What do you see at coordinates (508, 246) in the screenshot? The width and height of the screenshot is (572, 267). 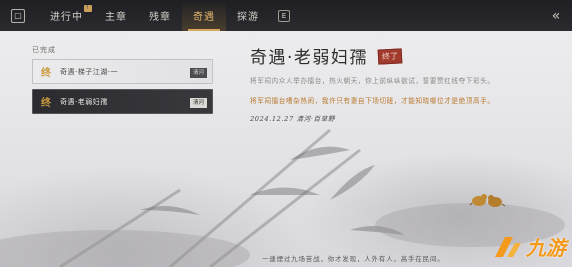 I see `nine-game-logo-icon` at bounding box center [508, 246].